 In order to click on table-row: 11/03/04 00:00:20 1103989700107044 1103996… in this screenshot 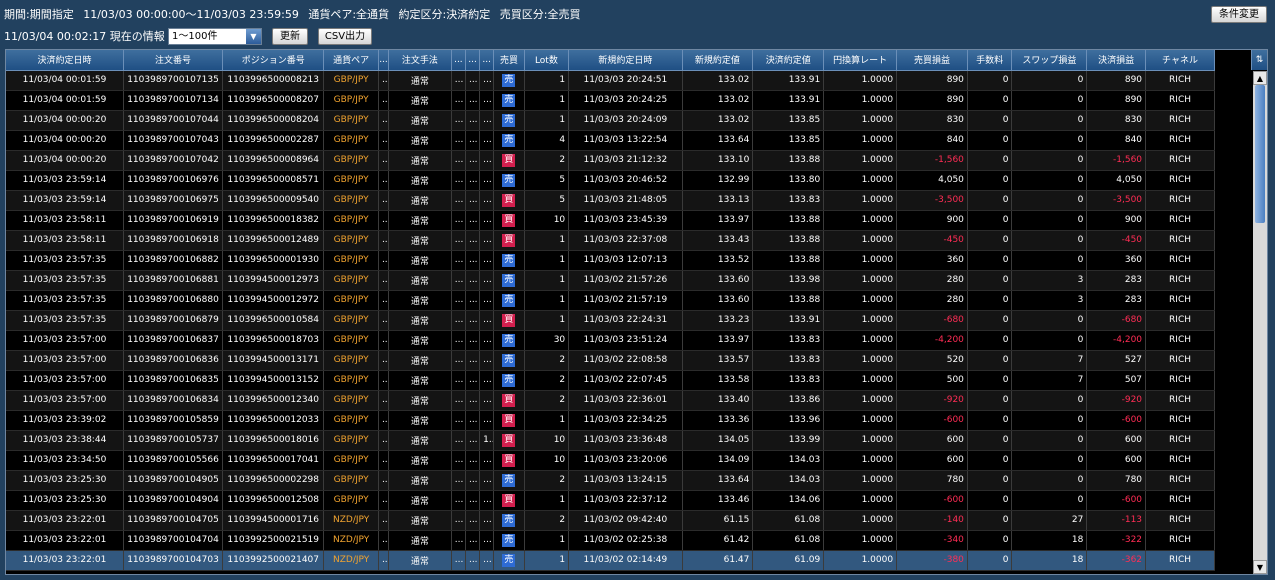, I will do `click(610, 120)`.